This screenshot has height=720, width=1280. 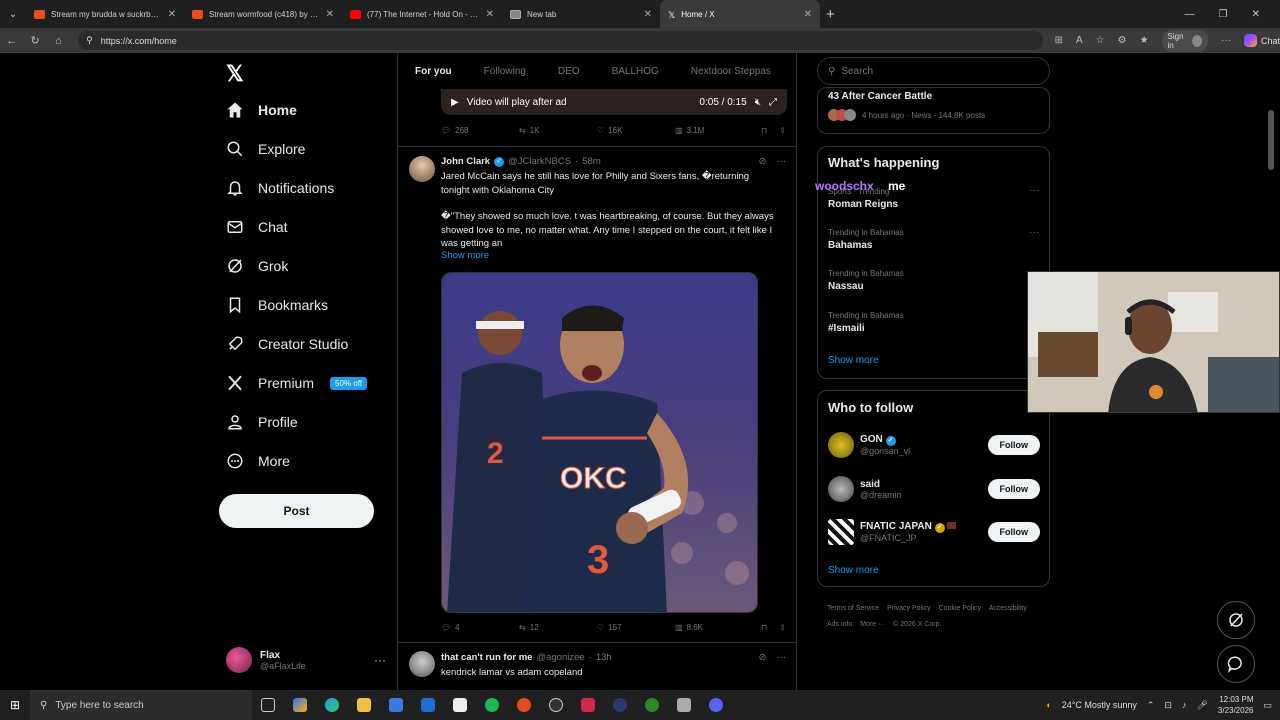 What do you see at coordinates (480, 130) in the screenshot?
I see `reply-button: 💬︎ 268` at bounding box center [480, 130].